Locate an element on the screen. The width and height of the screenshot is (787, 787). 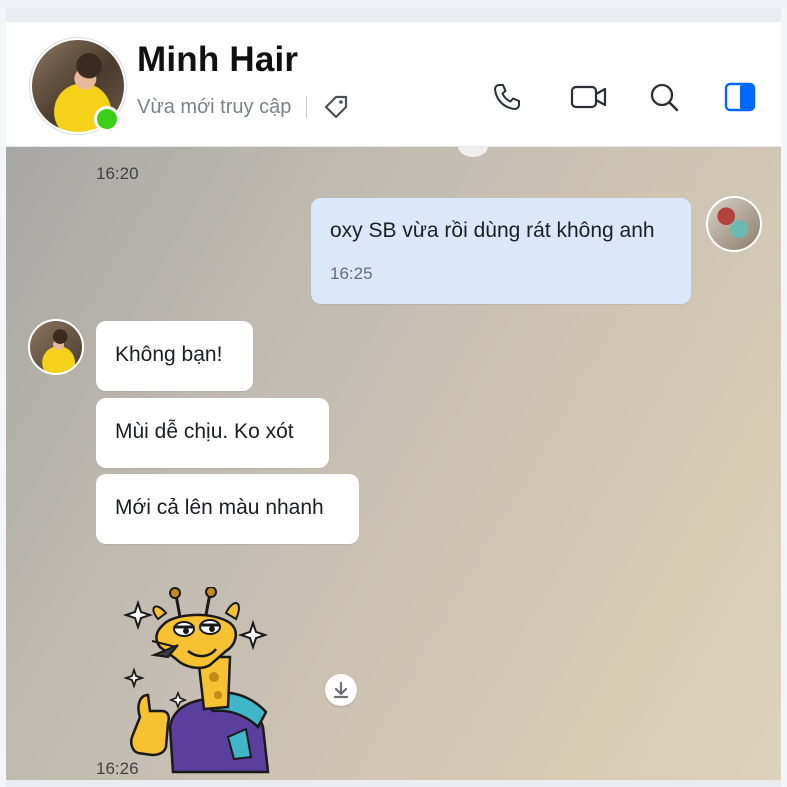
incoming-message: Mùi dễ chịu. Ko xót is located at coordinates (212, 433).